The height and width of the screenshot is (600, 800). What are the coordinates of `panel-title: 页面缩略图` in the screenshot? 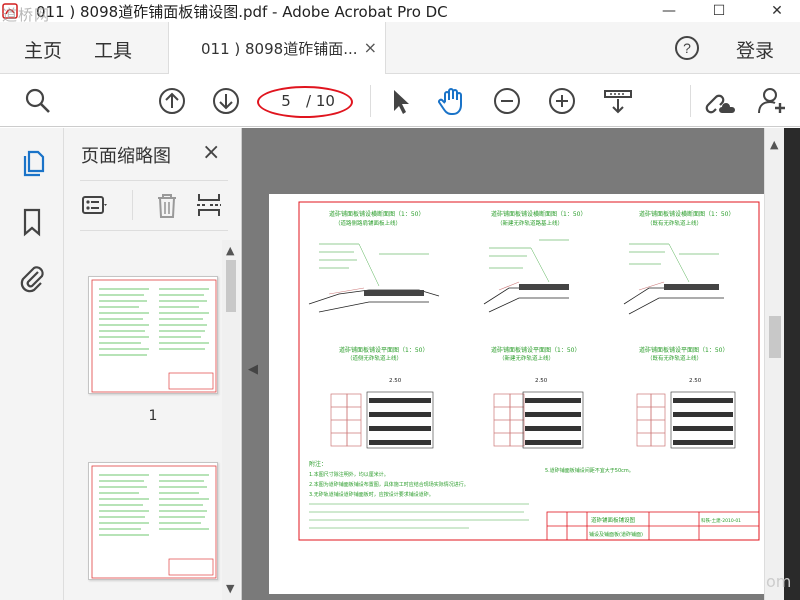 It's located at (126, 156).